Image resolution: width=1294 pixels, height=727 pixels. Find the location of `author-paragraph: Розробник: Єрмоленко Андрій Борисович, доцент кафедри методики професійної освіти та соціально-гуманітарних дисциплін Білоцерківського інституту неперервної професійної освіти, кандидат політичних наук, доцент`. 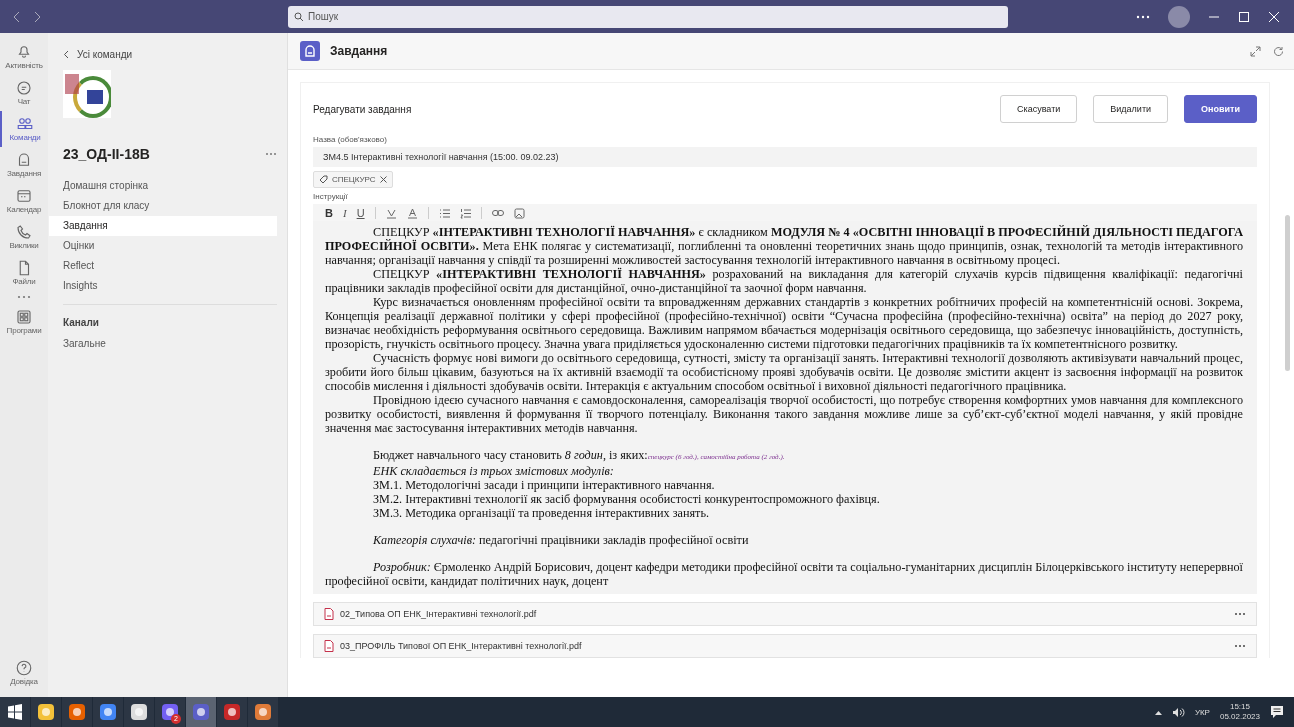

author-paragraph: Розробник: Єрмоленко Андрій Борисович, доцент кафедри методики професійної освіти та соціально-гуманітарних дисциплін Білоцерківського інституту неперервної професійної освіти, кандидат політичних наук, доцент is located at coordinates (784, 574).